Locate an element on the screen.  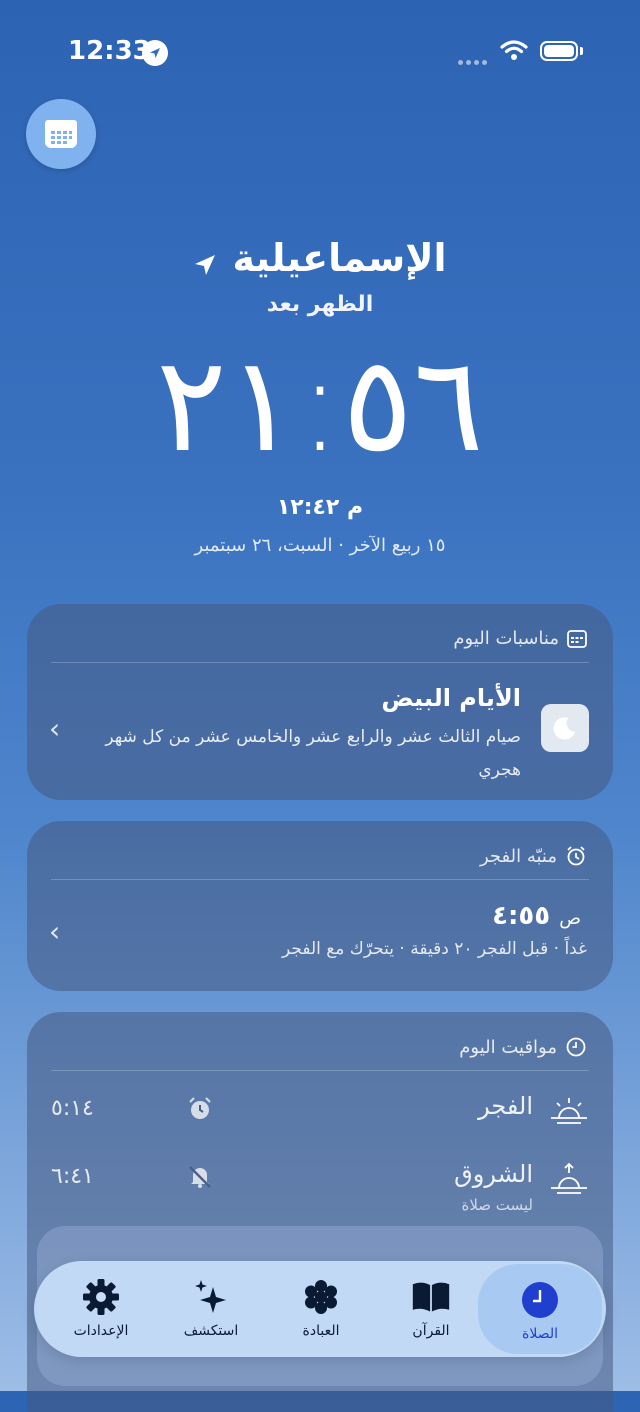
tab-bar: الإعدادات استكشف العبادة القرآن الصلاة is located at coordinates (320, 1309).